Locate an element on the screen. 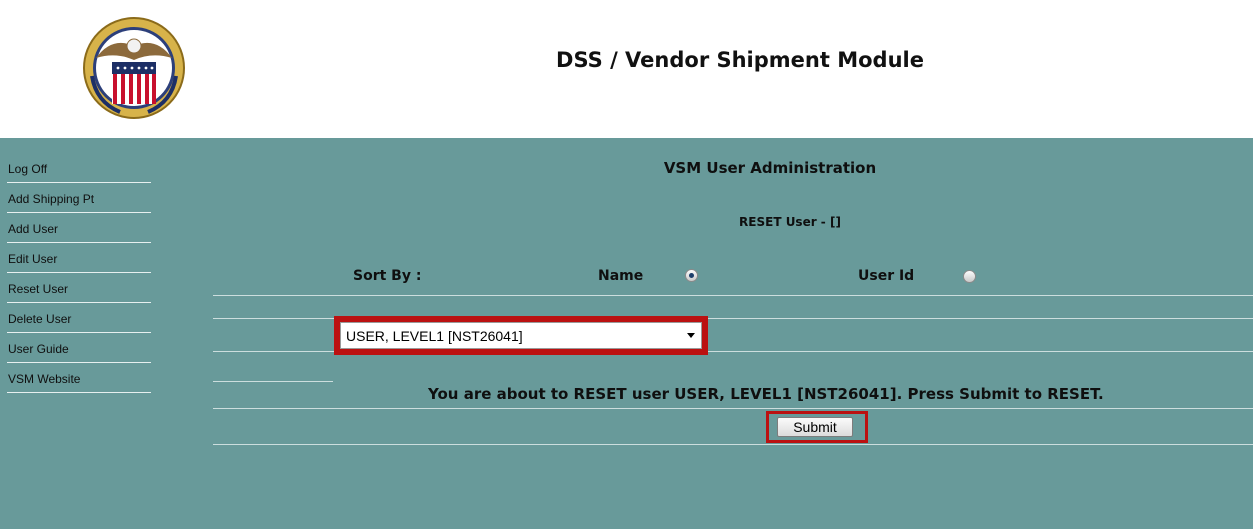 The width and height of the screenshot is (1253, 529). sidebar-item-log-off: Log Off is located at coordinates (79, 167).